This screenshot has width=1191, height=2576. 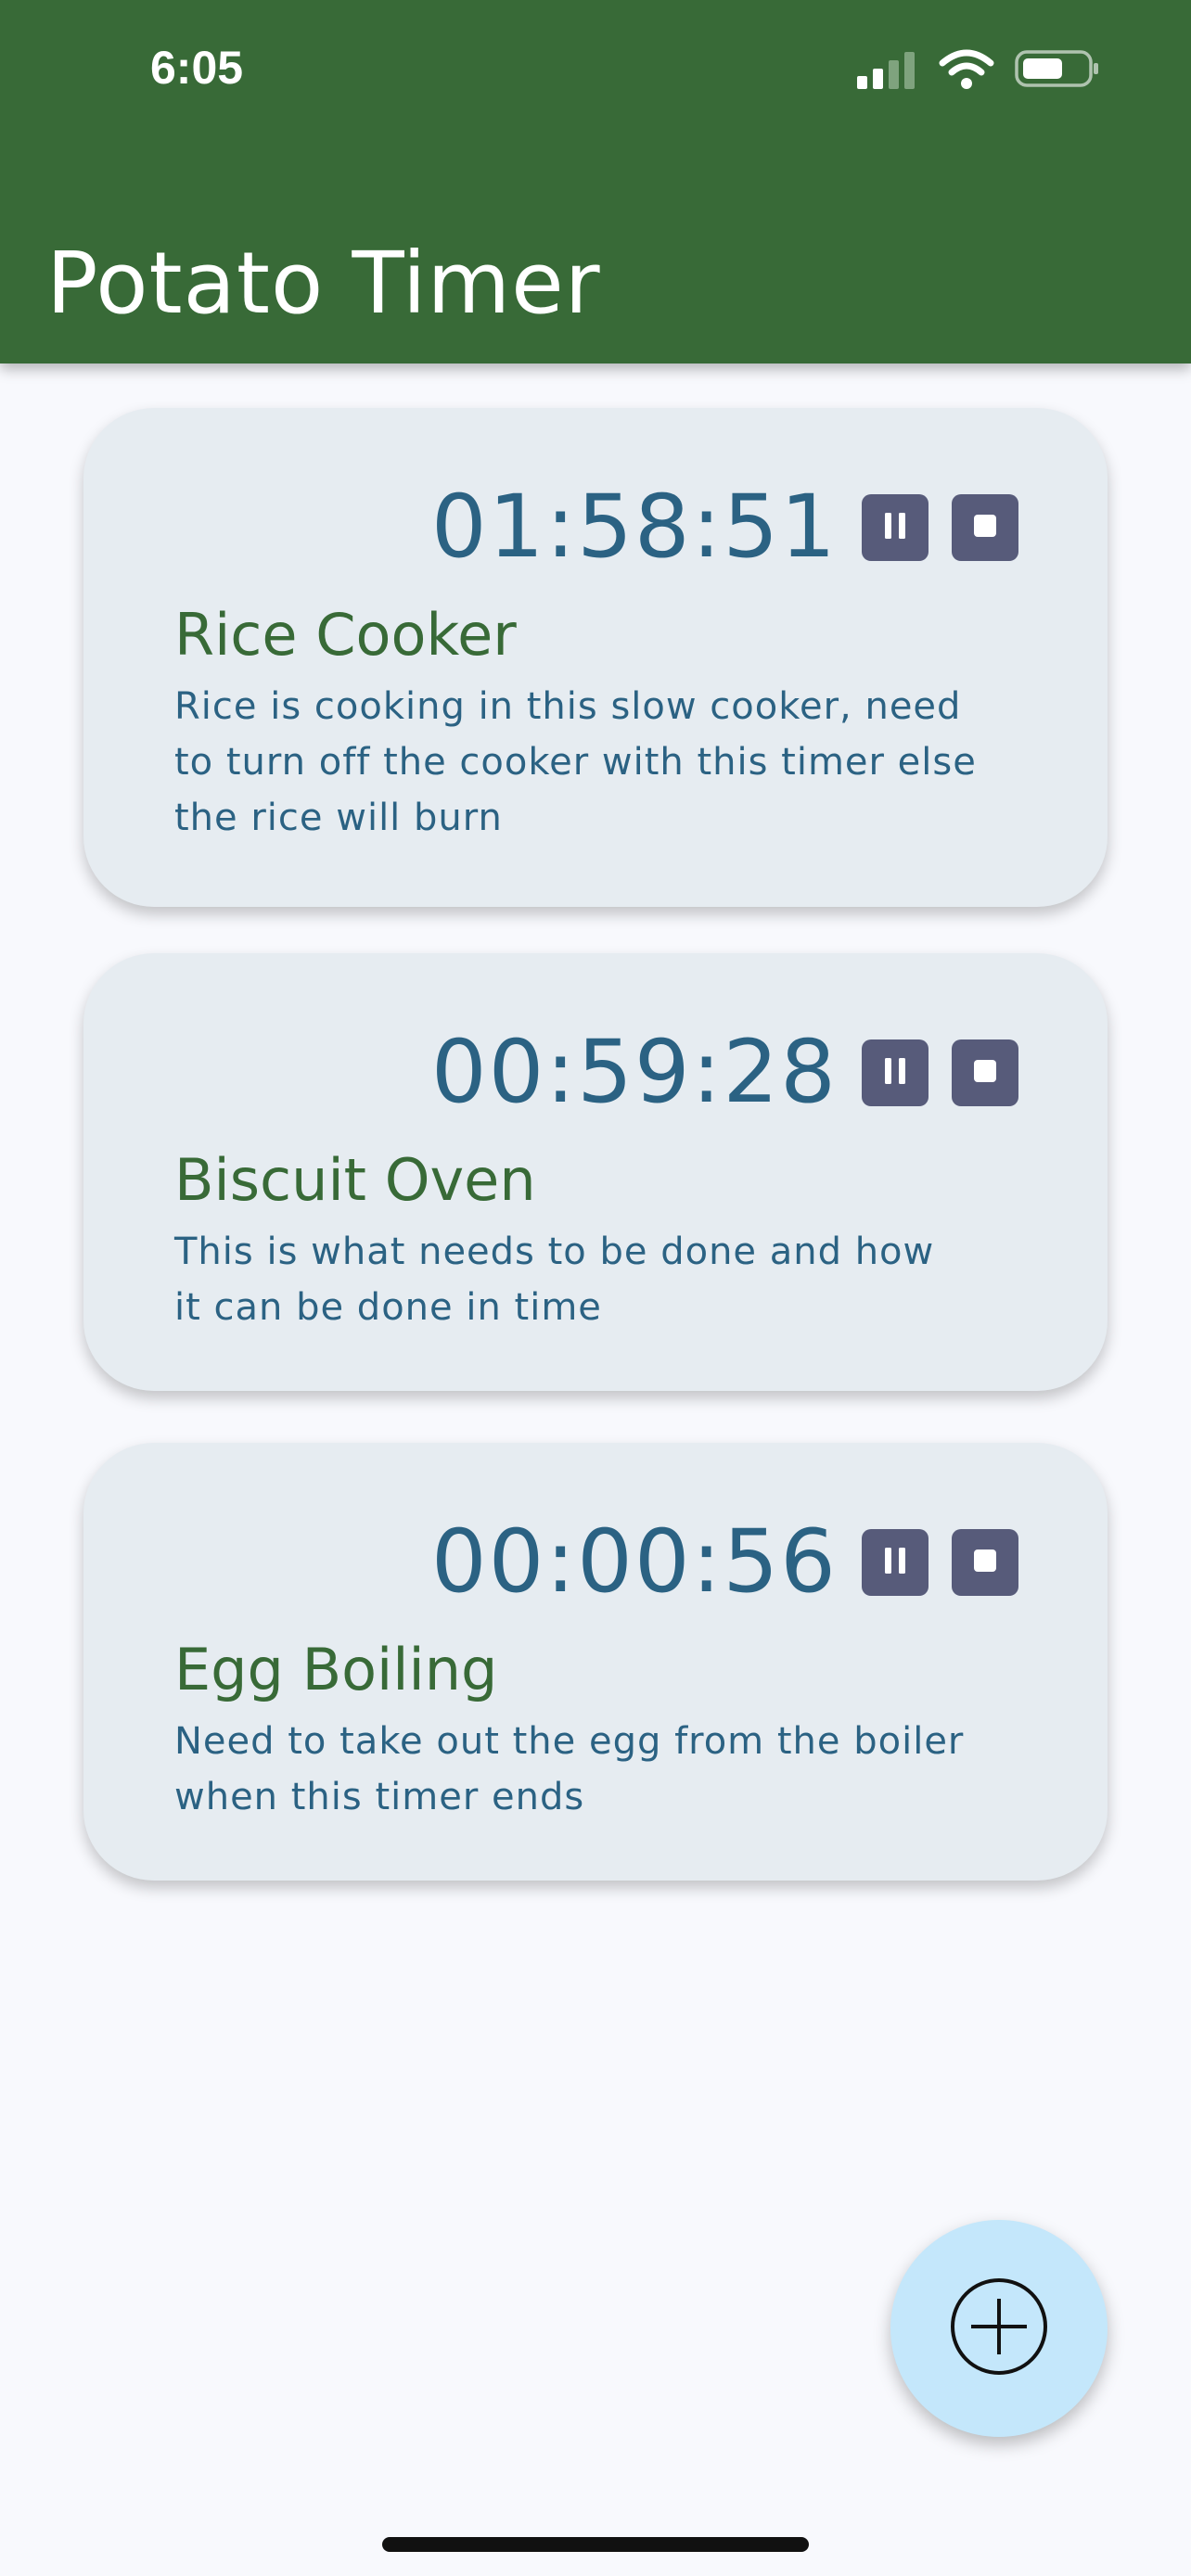 What do you see at coordinates (595, 2544) in the screenshot?
I see `home-indicator` at bounding box center [595, 2544].